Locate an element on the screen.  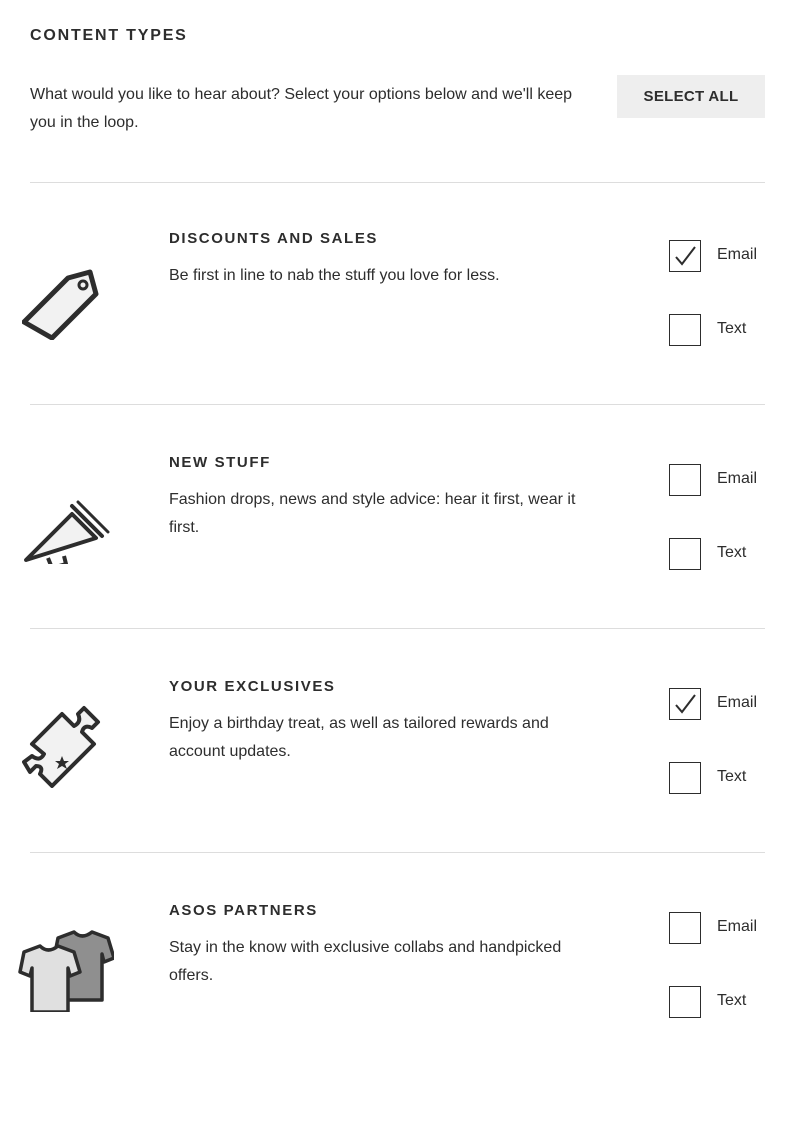
text-checkbox-discounts: Text is located at coordinates (724, 330).